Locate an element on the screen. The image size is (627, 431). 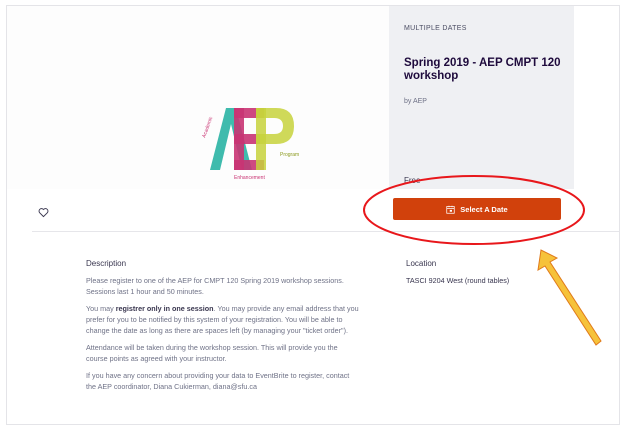
event-title: Spring 2019 - AEP CMPT 120 workshop is located at coordinates (482, 69).